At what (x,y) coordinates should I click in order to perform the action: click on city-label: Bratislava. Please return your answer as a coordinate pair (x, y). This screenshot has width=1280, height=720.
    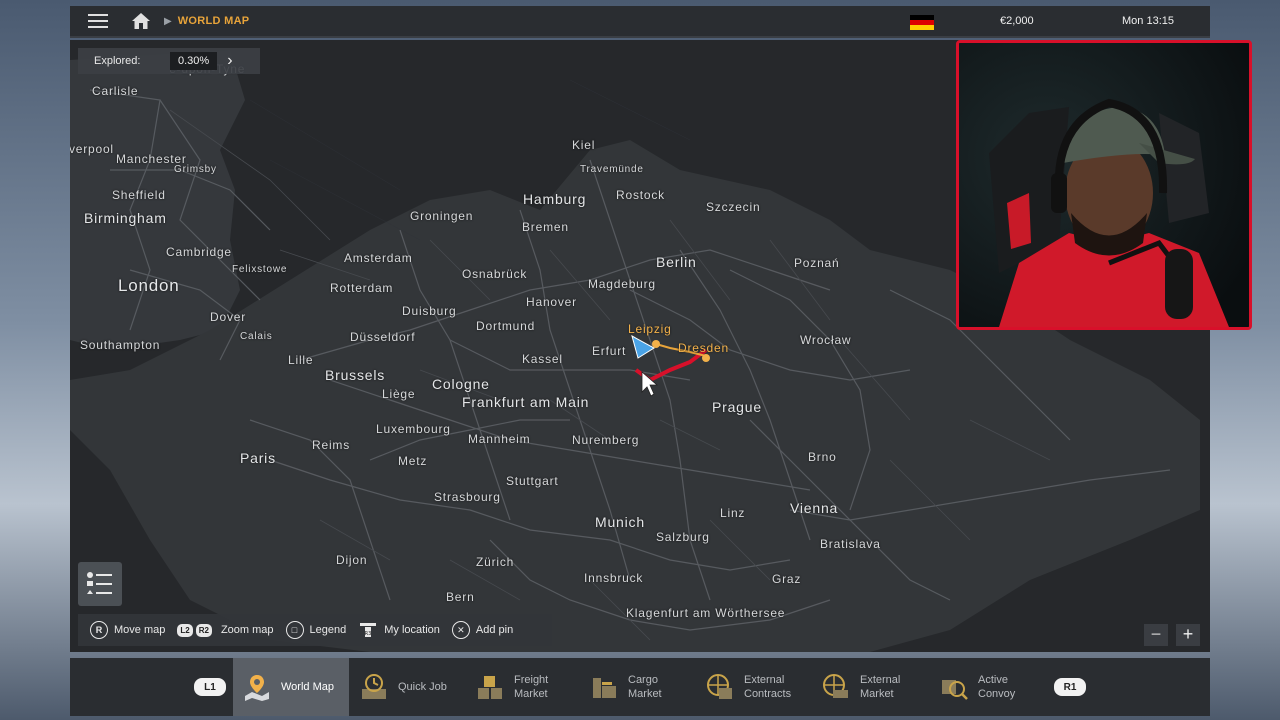
    Looking at the image, I should click on (850, 544).